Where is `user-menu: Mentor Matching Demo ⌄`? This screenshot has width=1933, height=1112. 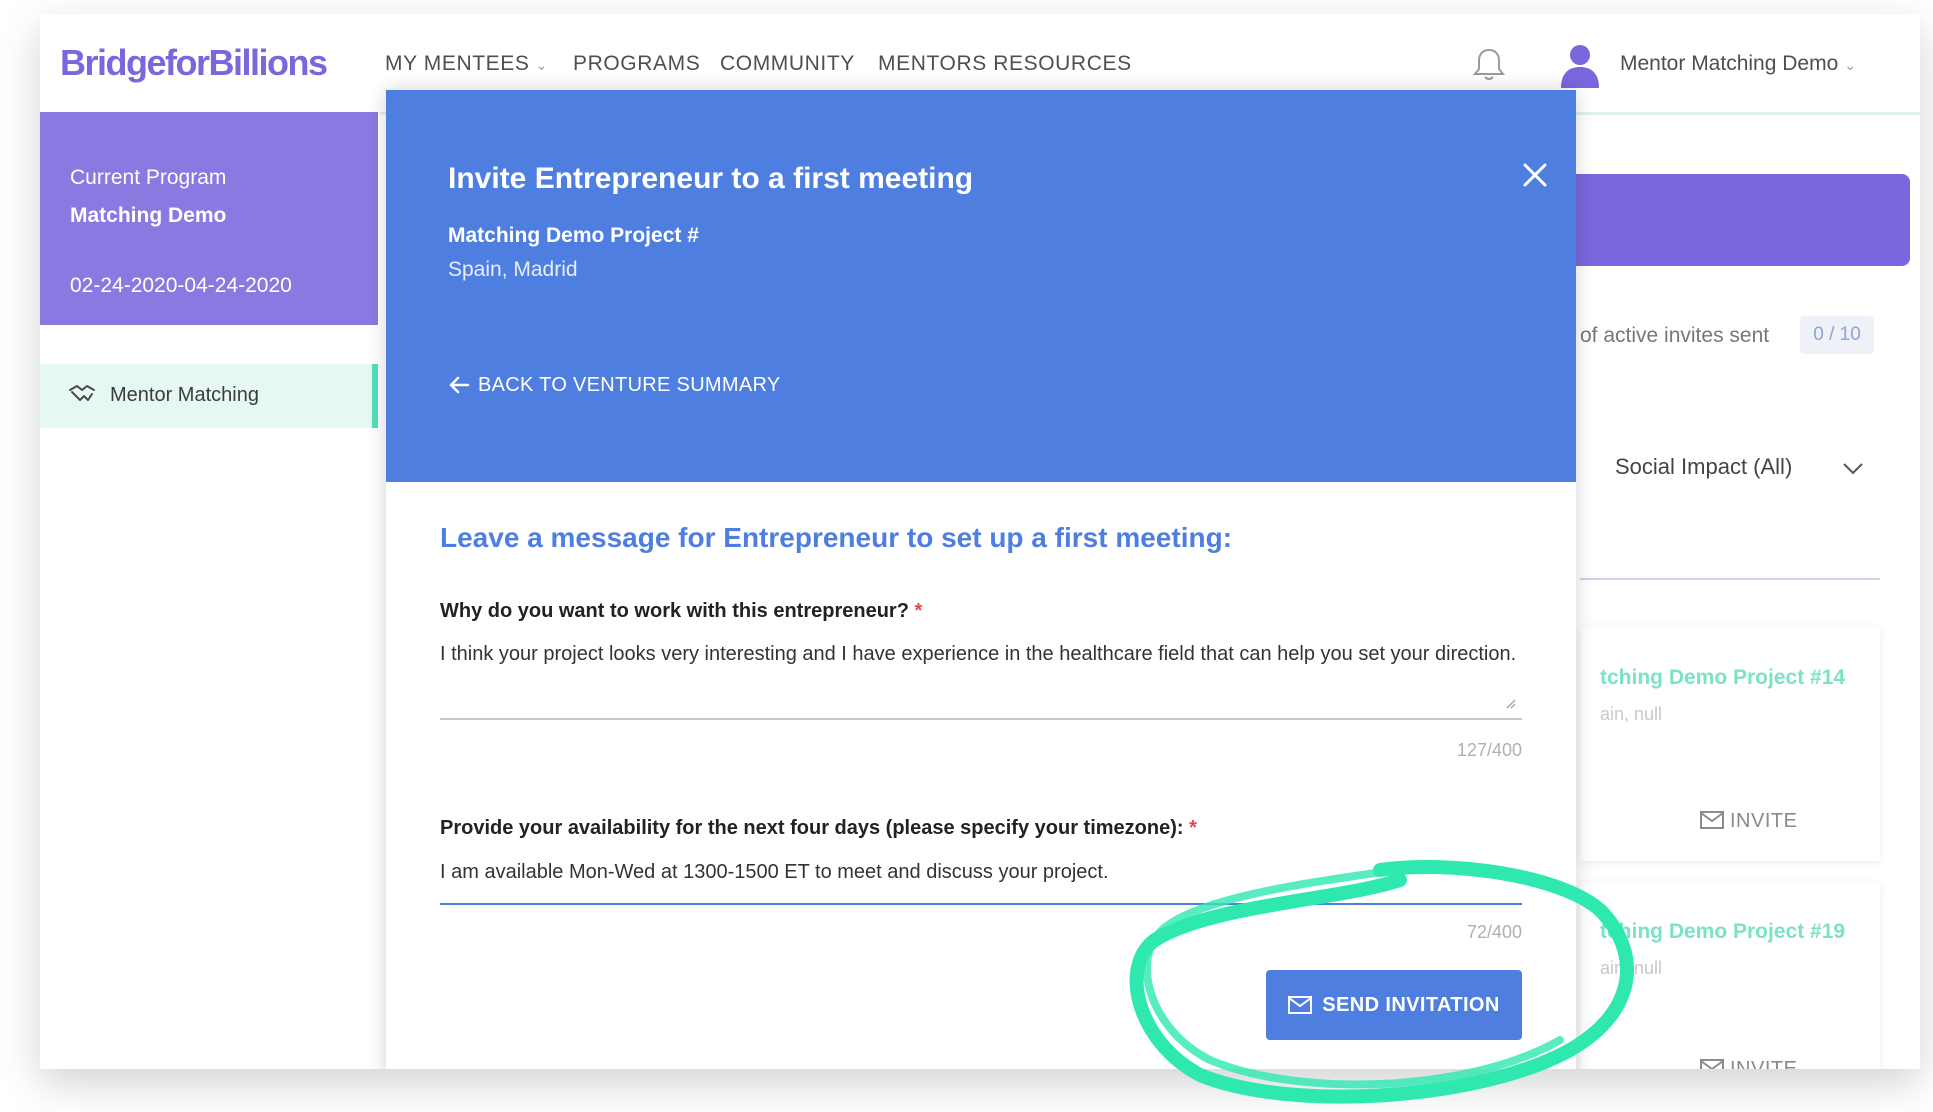 user-menu: Mentor Matching Demo ⌄ is located at coordinates (1738, 64).